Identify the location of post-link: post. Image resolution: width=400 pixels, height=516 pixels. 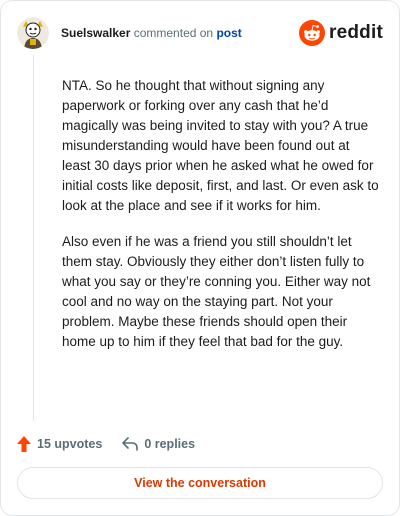
(228, 33).